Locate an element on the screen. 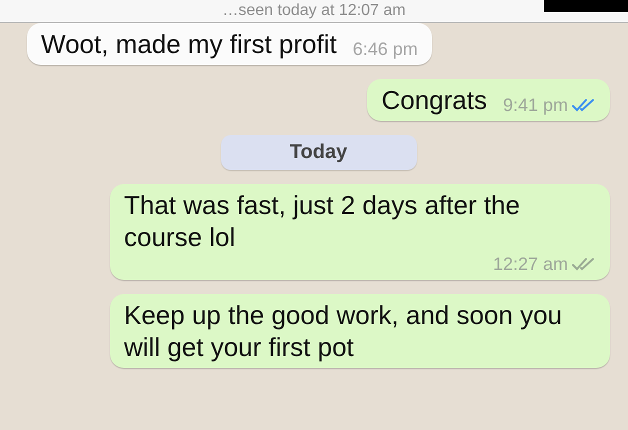  message-time: 9:41 pm is located at coordinates (535, 105).